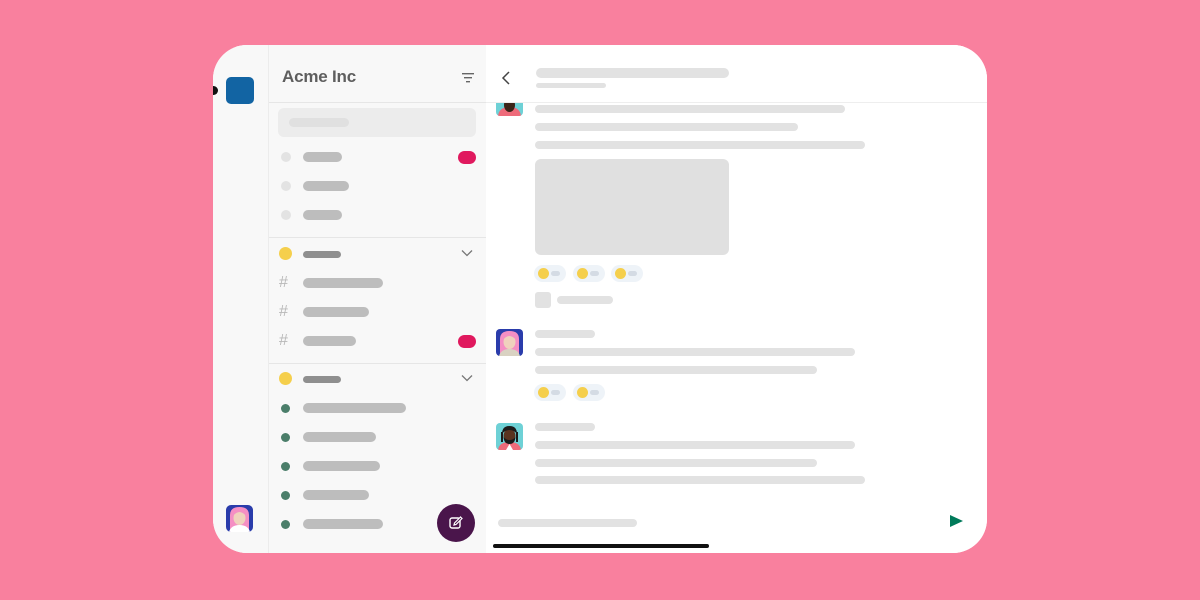  What do you see at coordinates (215, 90) in the screenshot?
I see `camera-dot` at bounding box center [215, 90].